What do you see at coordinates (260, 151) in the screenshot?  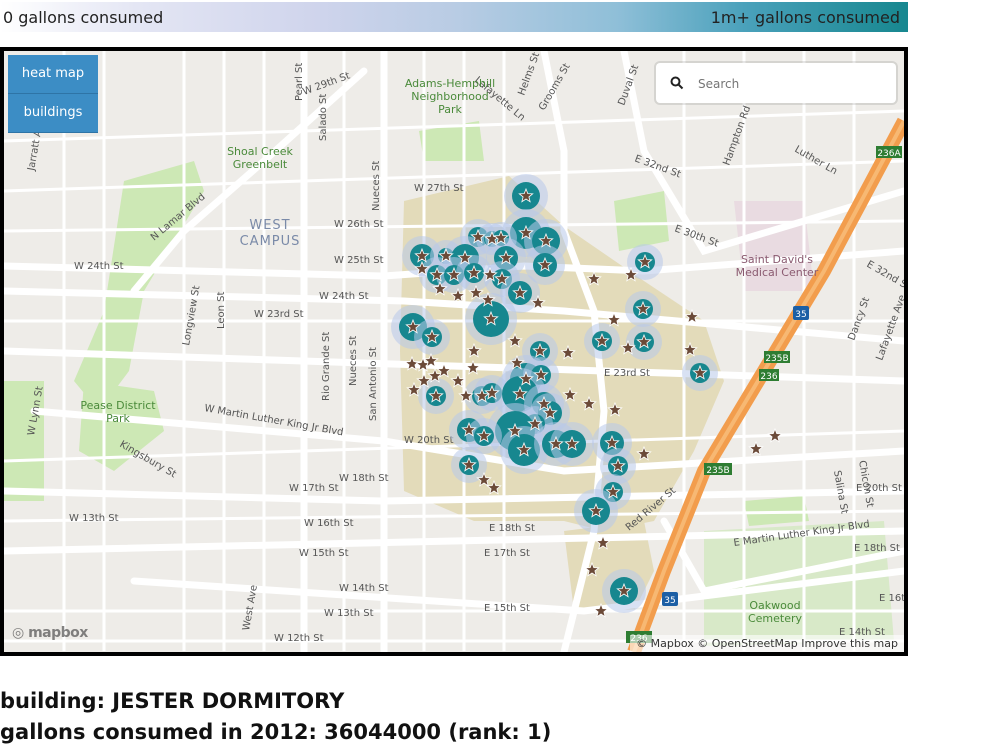 I see `svg-text: Shoal Creek` at bounding box center [260, 151].